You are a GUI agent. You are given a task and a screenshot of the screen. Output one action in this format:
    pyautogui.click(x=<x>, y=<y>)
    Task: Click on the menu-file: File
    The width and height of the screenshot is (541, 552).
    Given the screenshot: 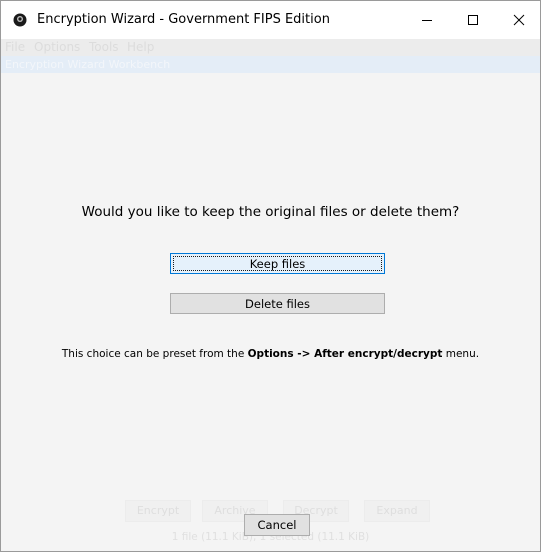 What is the action you would take?
    pyautogui.click(x=15, y=47)
    